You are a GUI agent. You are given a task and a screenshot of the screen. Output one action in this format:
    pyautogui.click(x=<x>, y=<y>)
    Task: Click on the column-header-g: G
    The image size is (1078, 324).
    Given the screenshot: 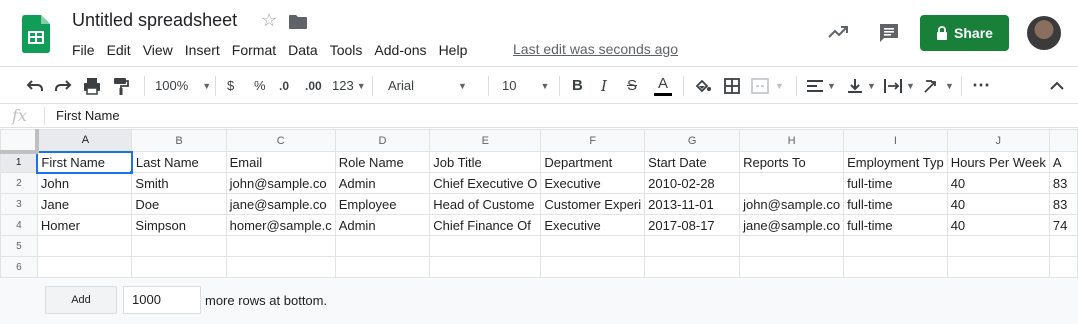 What is the action you would take?
    pyautogui.click(x=692, y=140)
    